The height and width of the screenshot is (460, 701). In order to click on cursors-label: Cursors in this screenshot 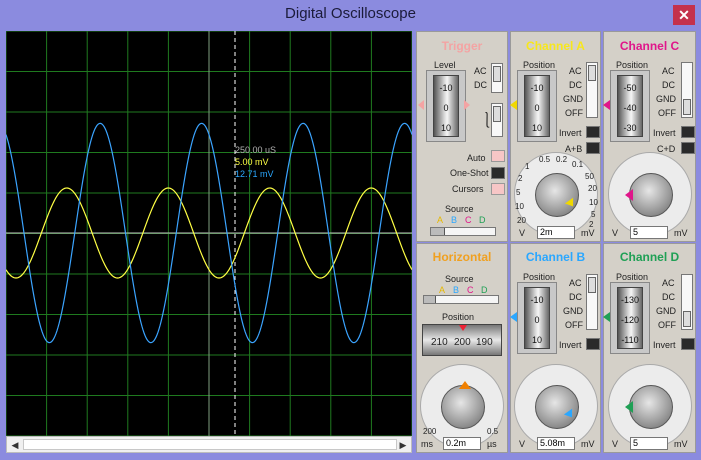, I will do `click(468, 189)`.